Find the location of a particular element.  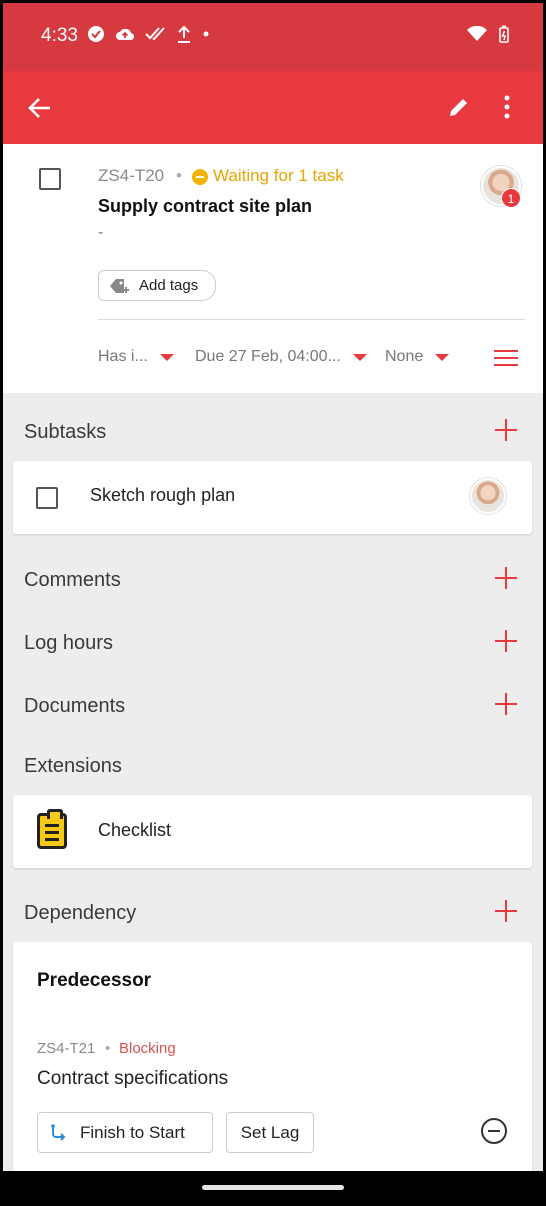

battery-charging-icon is located at coordinates (504, 34).